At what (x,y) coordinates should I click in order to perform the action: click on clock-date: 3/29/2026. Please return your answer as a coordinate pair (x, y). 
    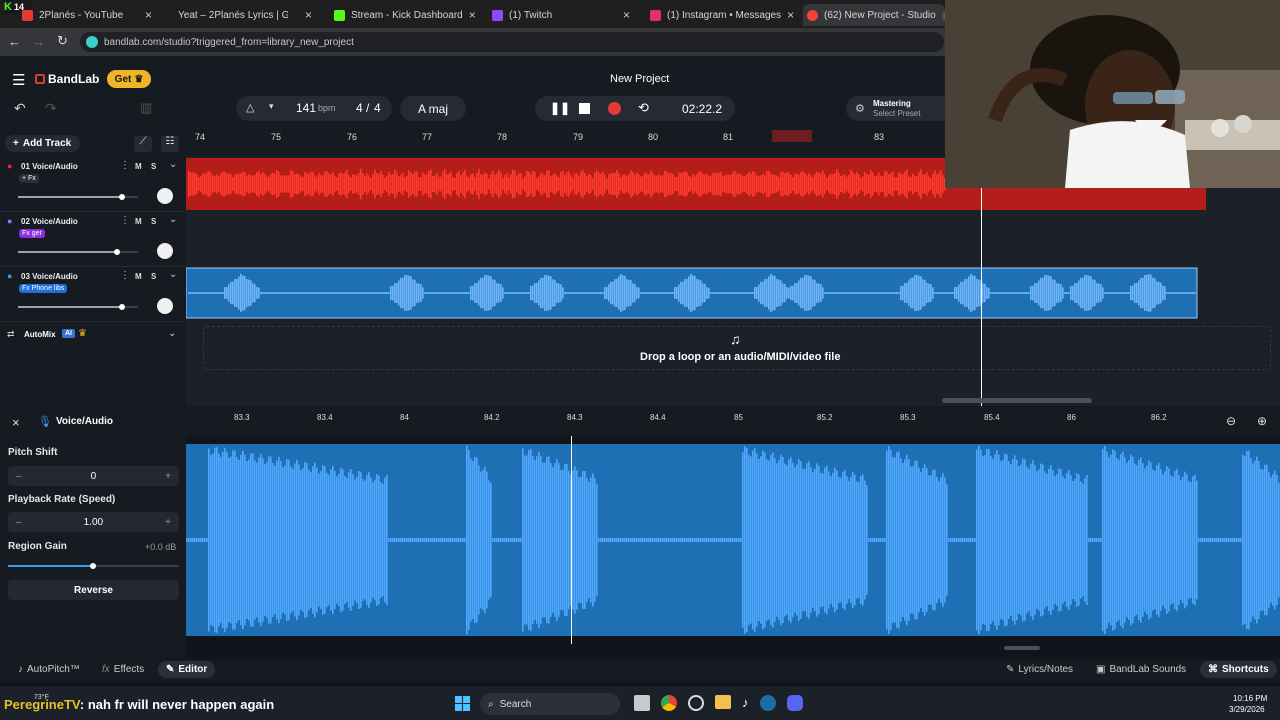
    Looking at the image, I should click on (1247, 709).